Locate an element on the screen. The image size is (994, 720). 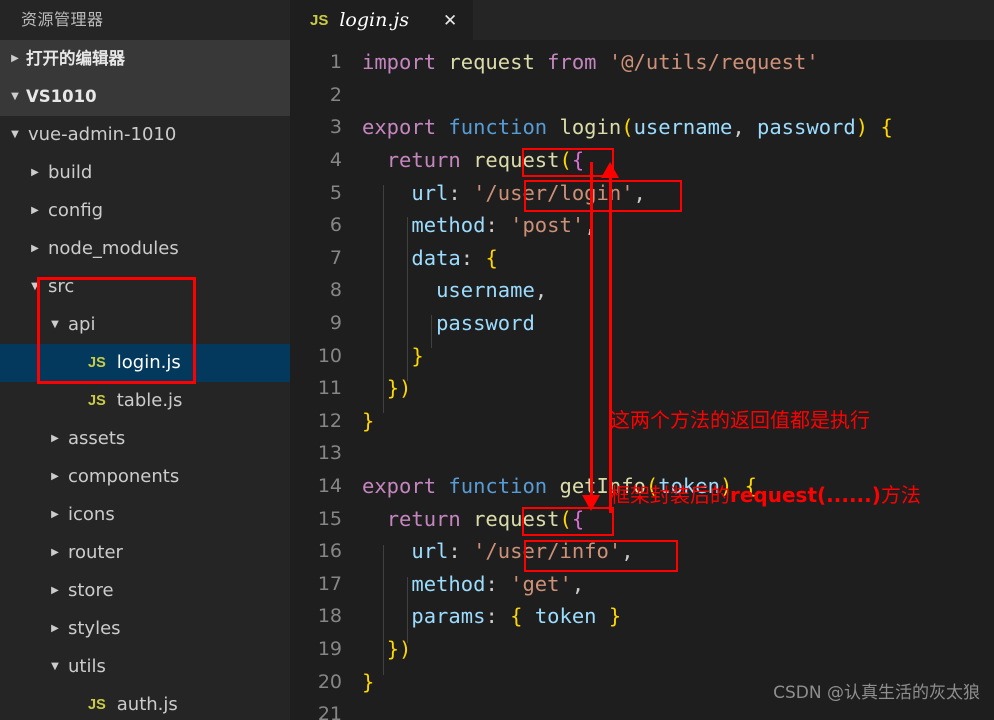
line-number: 19 is located at coordinates (329, 648).